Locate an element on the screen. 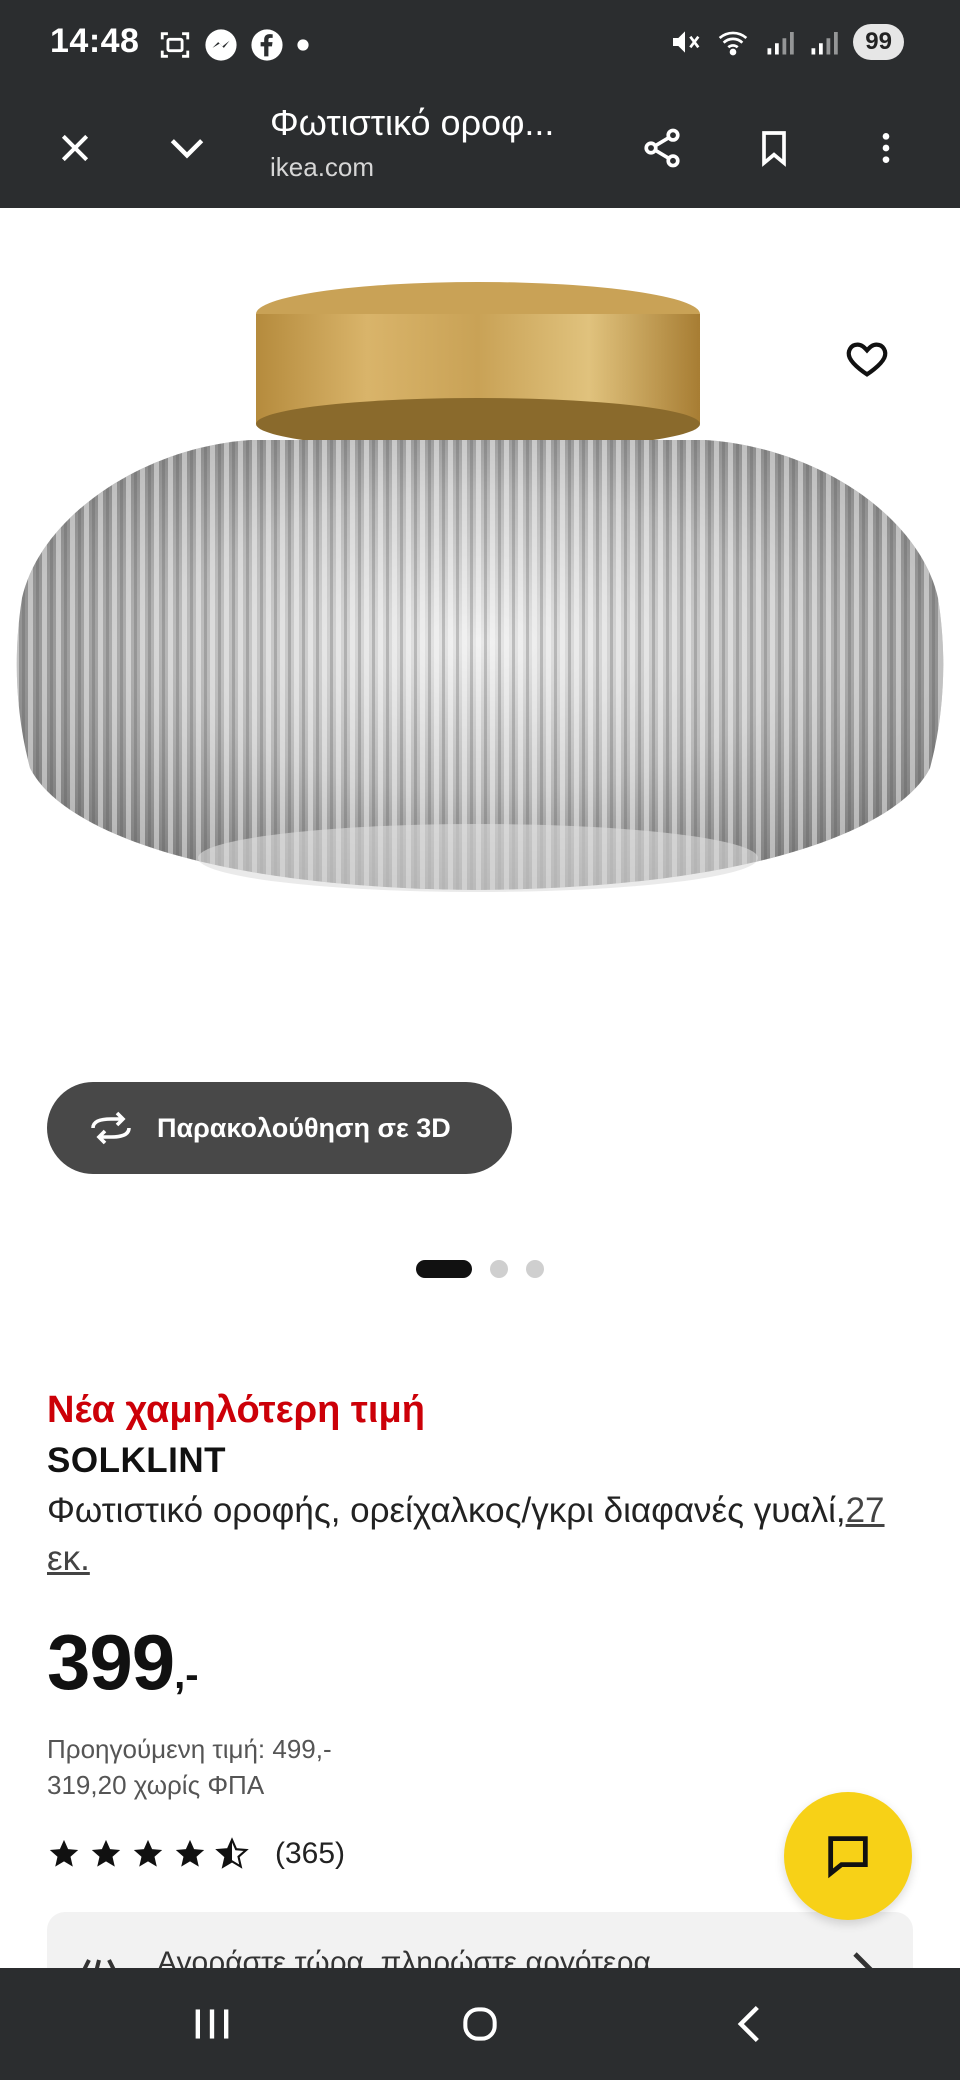  chat-button is located at coordinates (848, 1856).